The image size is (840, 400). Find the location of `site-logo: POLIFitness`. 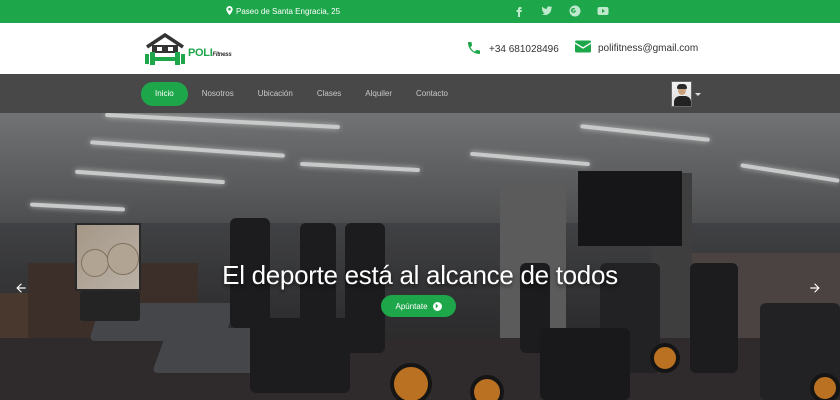

site-logo: POLIFitness is located at coordinates (198, 49).